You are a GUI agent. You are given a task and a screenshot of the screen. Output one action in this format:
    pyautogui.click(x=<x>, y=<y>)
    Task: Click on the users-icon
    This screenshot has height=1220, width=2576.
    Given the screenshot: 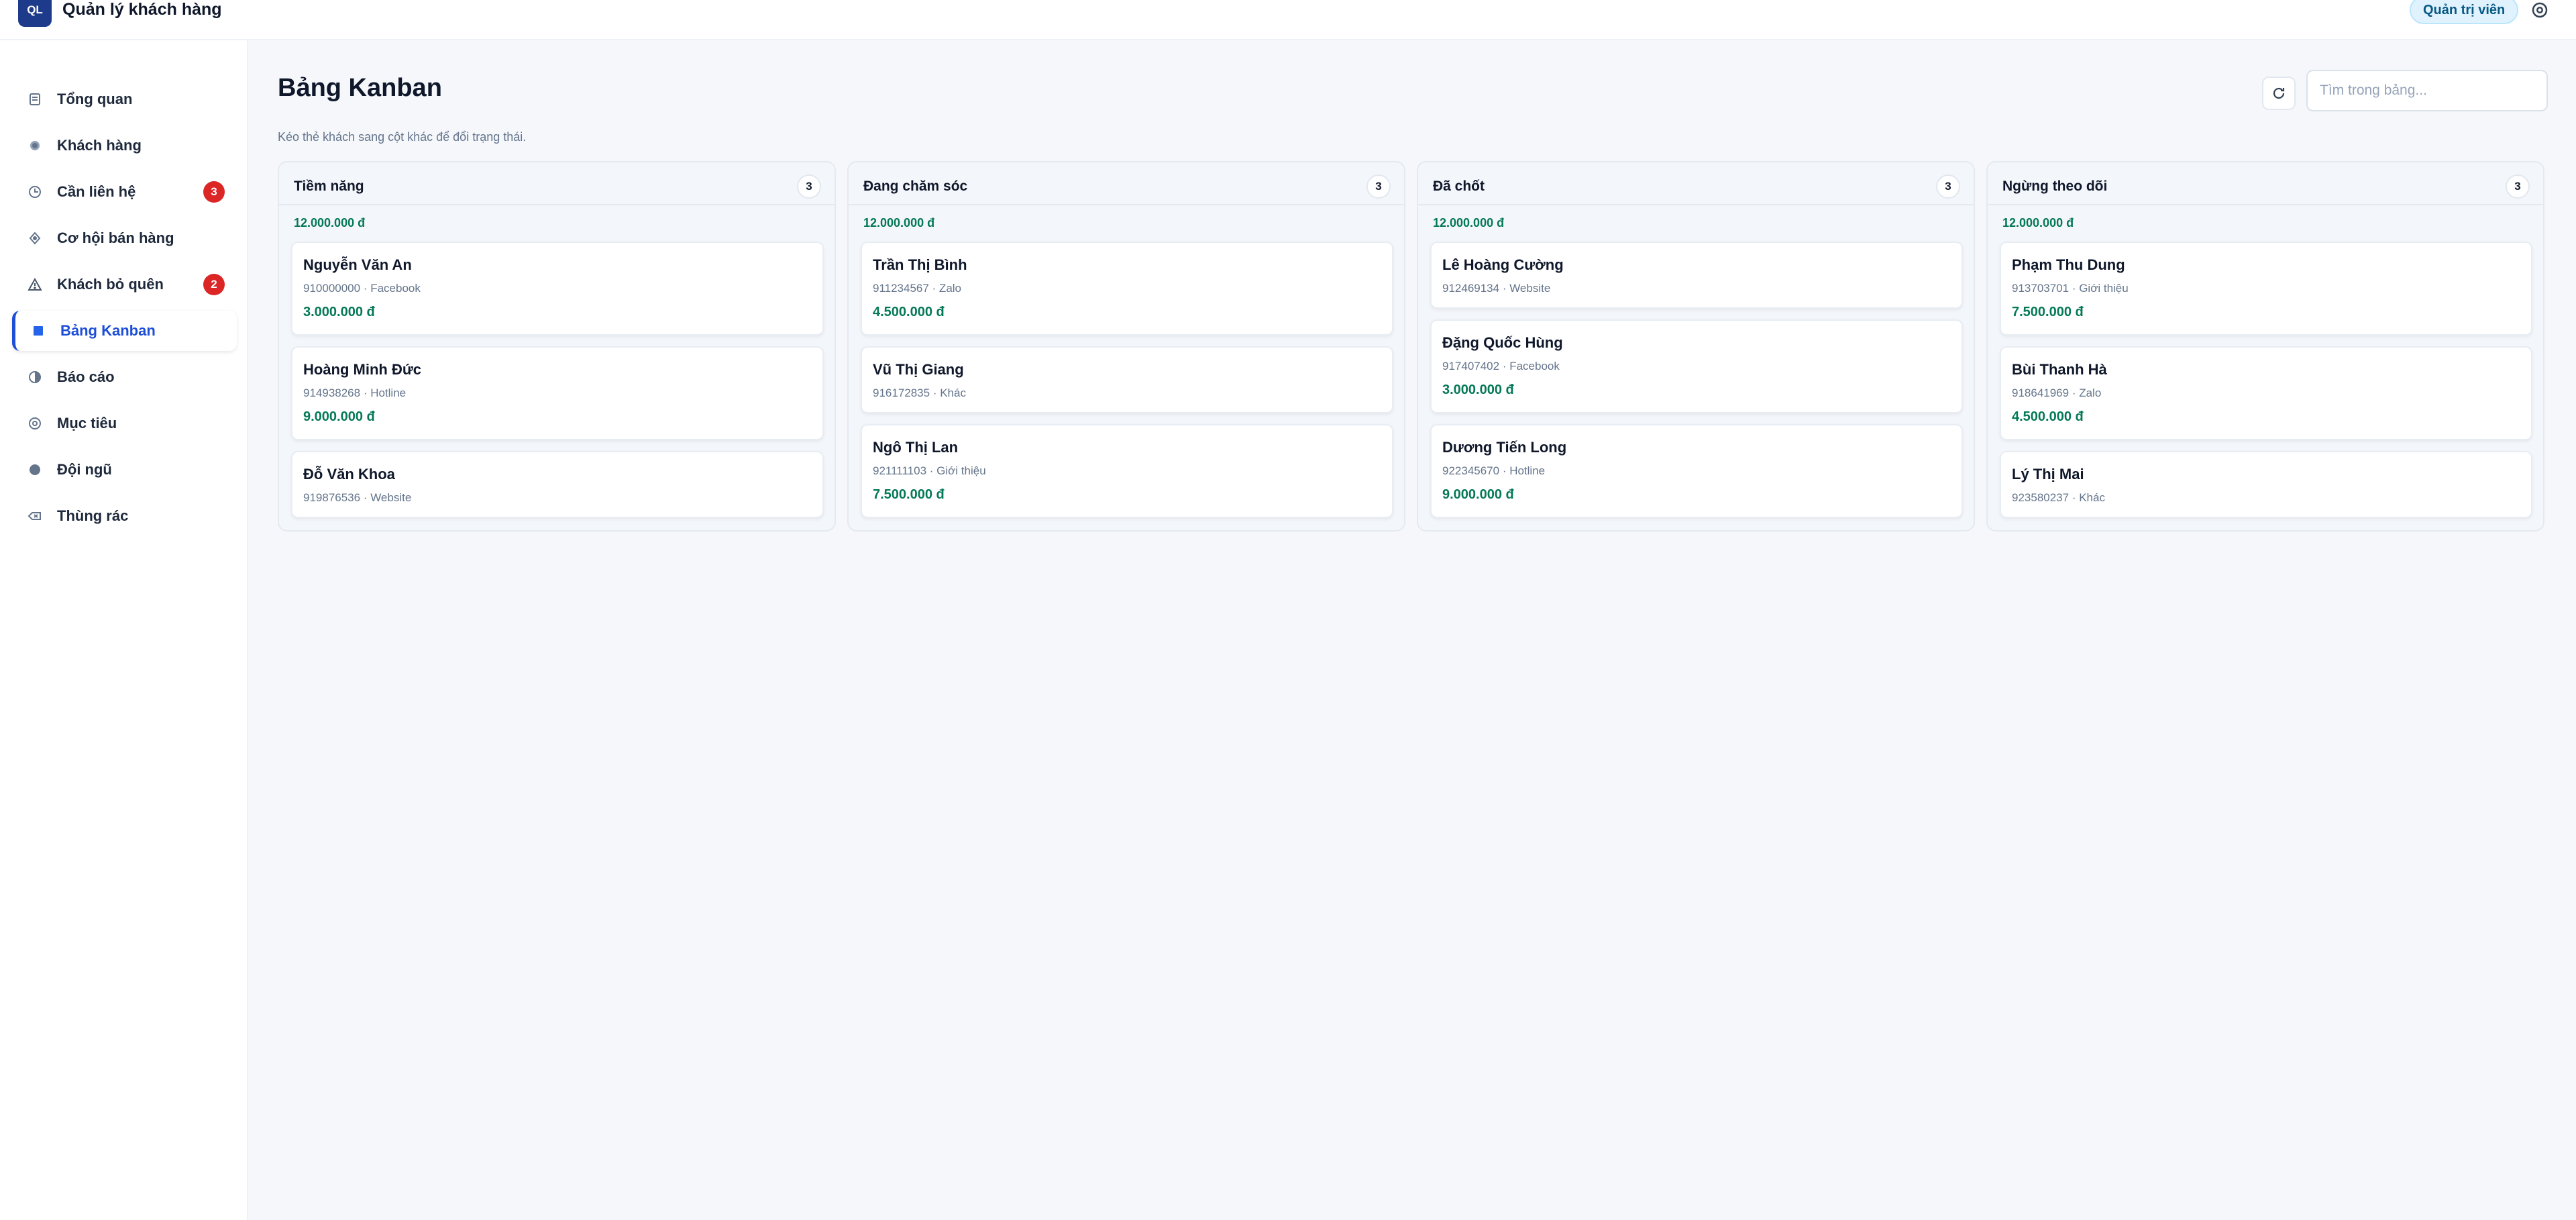 What is the action you would take?
    pyautogui.click(x=35, y=145)
    